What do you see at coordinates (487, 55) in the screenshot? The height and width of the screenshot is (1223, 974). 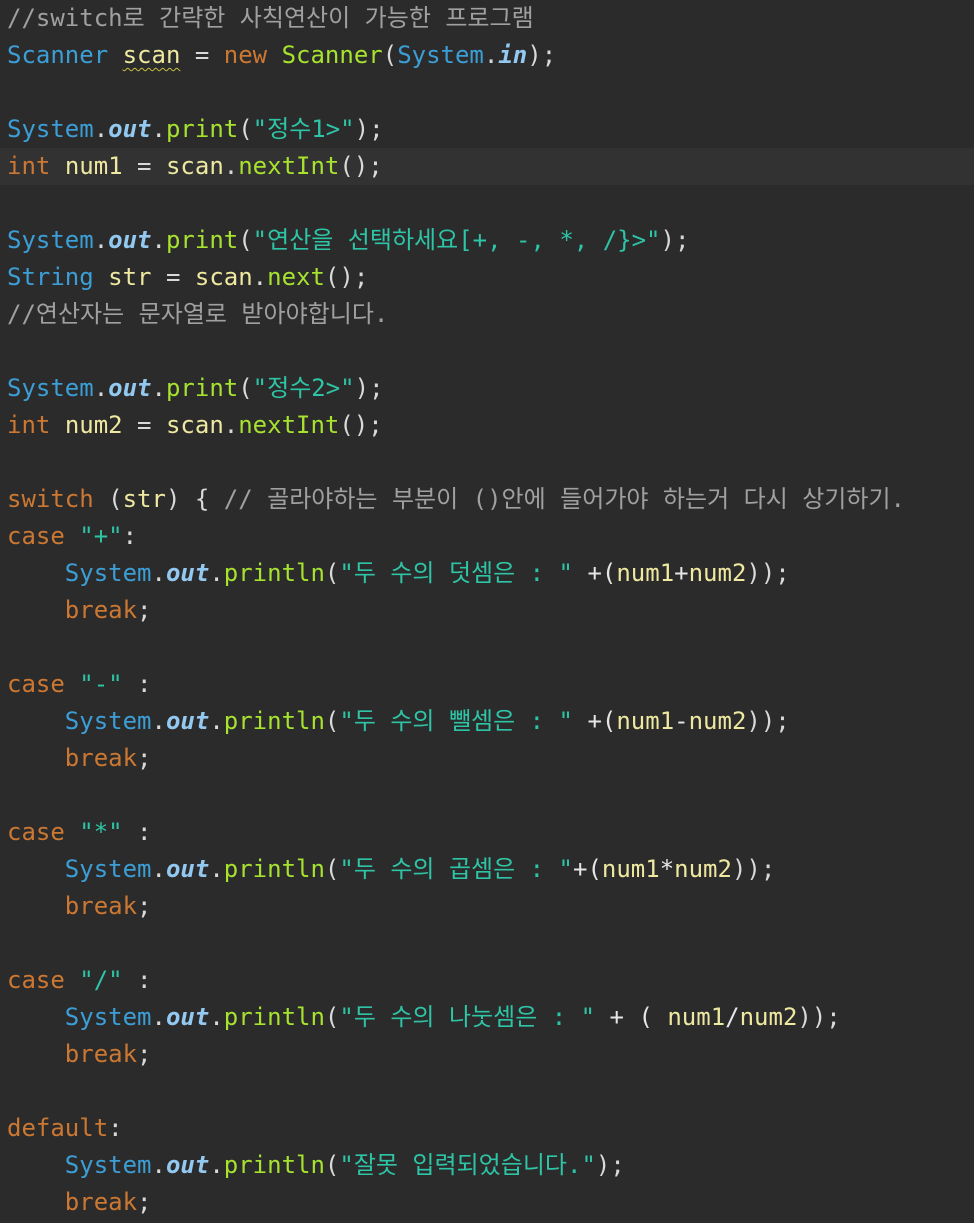 I see `code-line: Scanner scan = new Scanner(System.in);` at bounding box center [487, 55].